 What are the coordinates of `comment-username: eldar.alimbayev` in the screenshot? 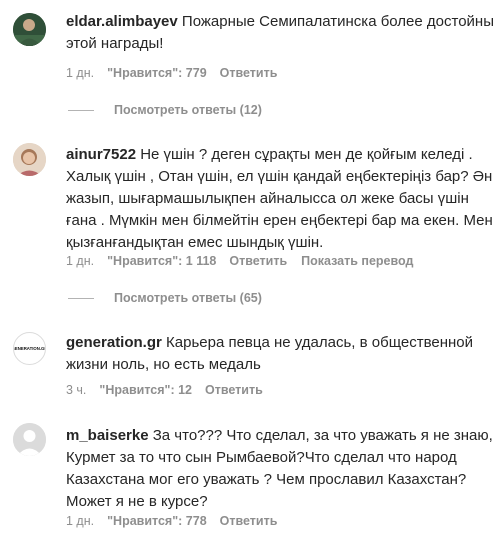 It's located at (122, 21).